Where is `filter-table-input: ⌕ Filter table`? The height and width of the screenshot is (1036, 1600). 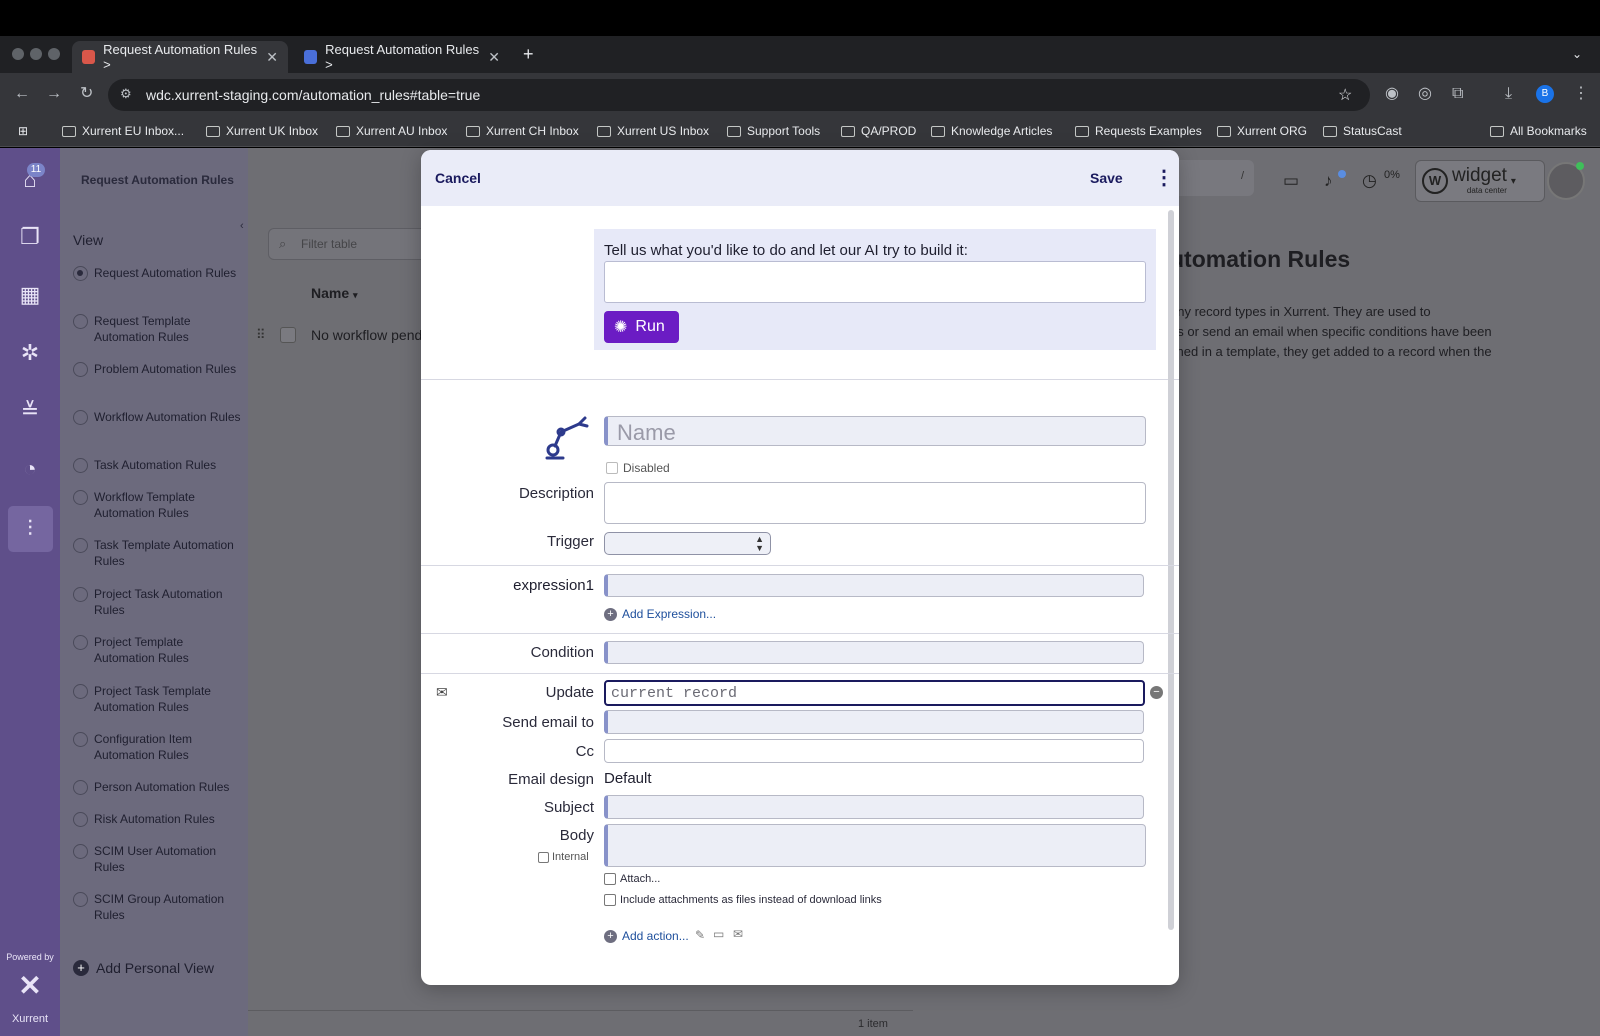 filter-table-input: ⌕ Filter table is located at coordinates (348, 244).